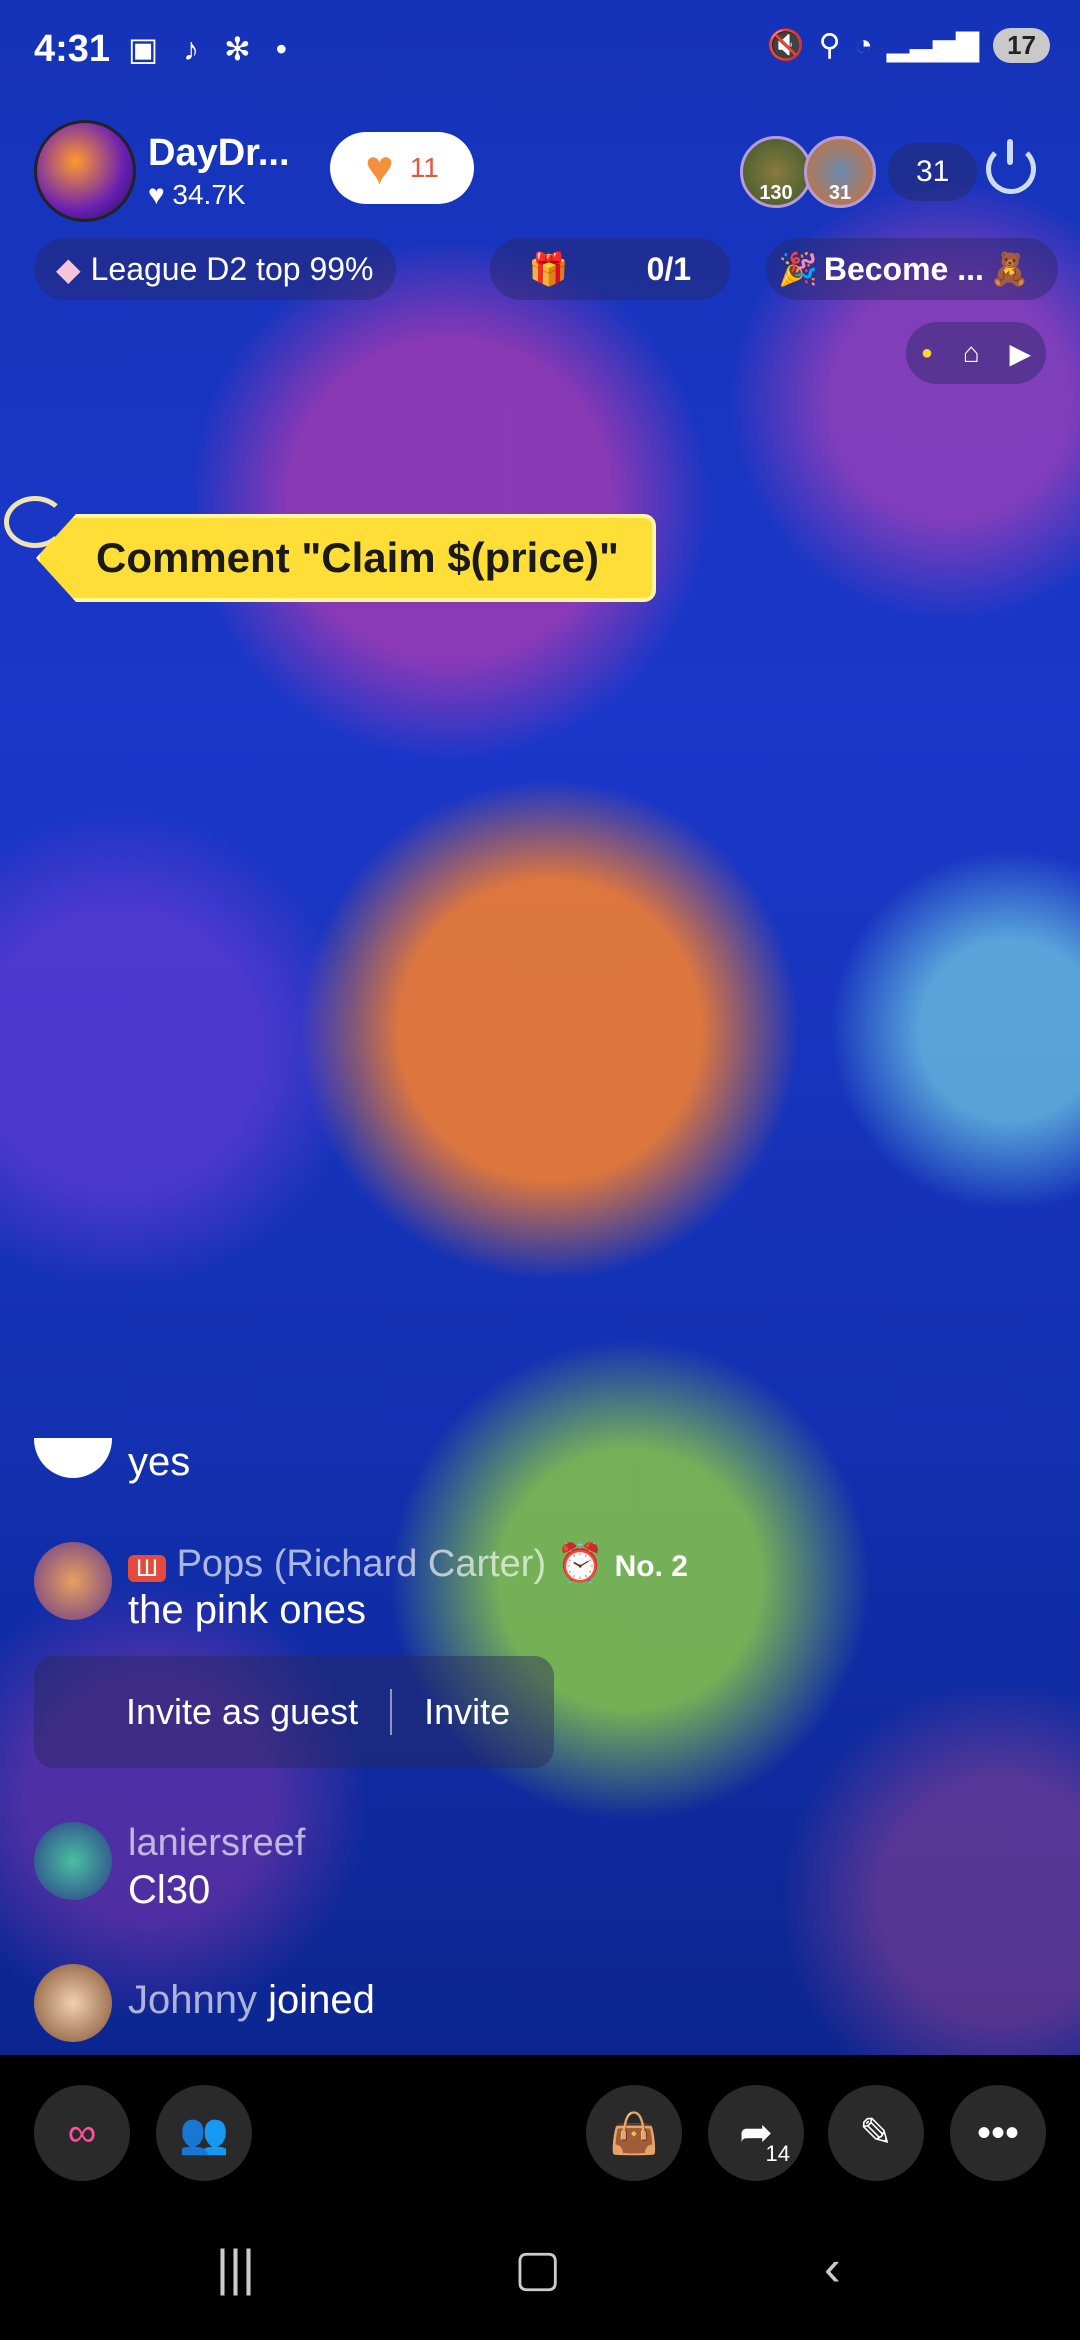  I want to click on people-icon: 👥, so click(204, 2133).